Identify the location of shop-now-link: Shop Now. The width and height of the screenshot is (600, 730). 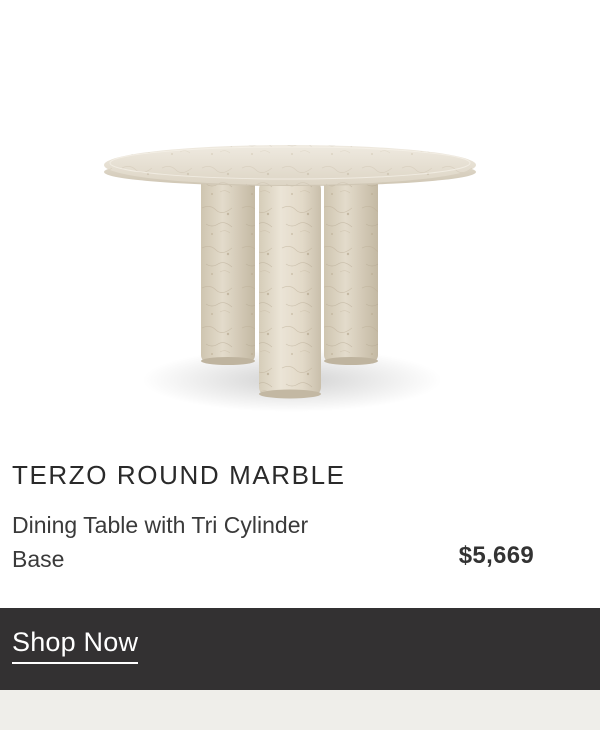
(75, 645).